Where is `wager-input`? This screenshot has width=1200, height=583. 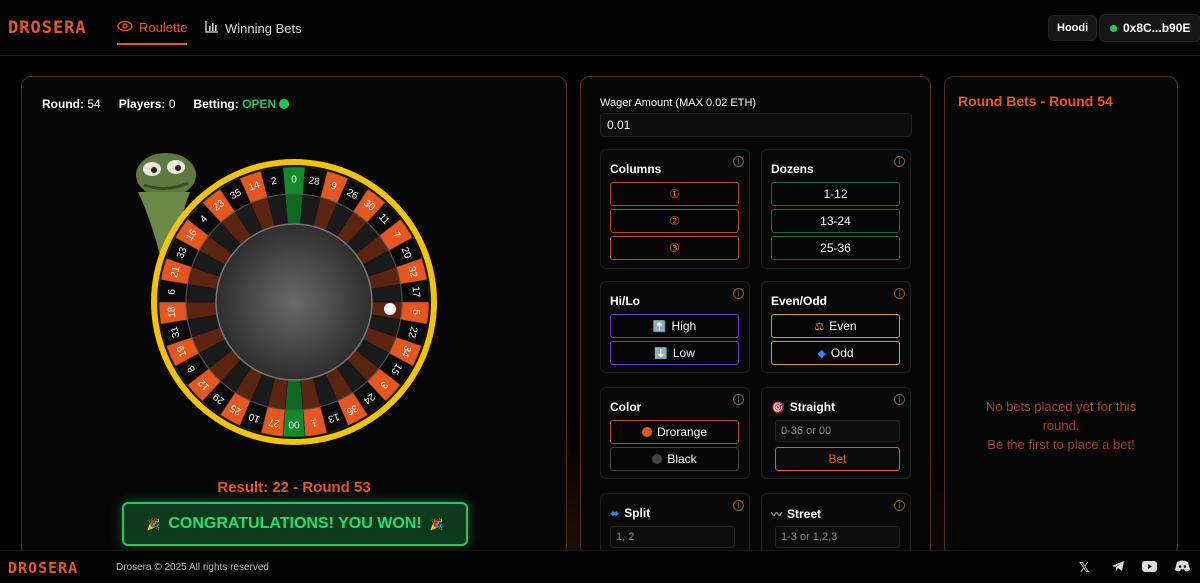 wager-input is located at coordinates (756, 125).